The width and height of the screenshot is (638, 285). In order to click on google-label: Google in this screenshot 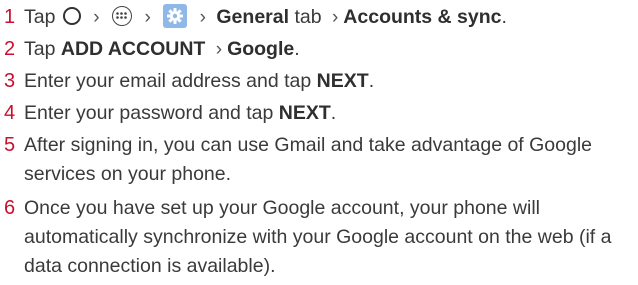, I will do `click(261, 49)`.